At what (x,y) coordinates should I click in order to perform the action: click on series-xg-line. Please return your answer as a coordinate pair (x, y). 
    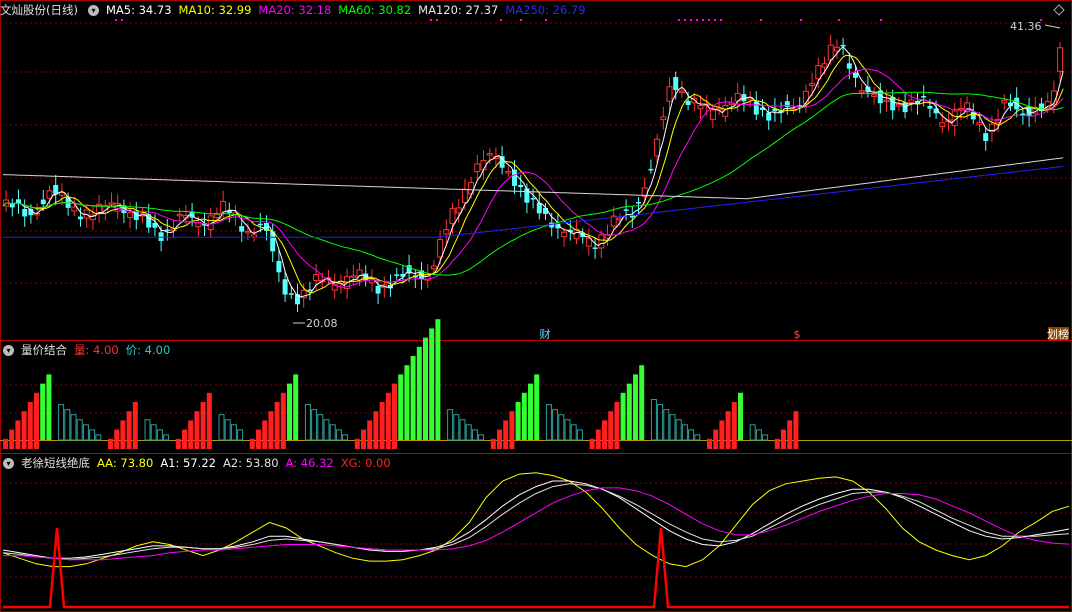
    Looking at the image, I should click on (536, 568).